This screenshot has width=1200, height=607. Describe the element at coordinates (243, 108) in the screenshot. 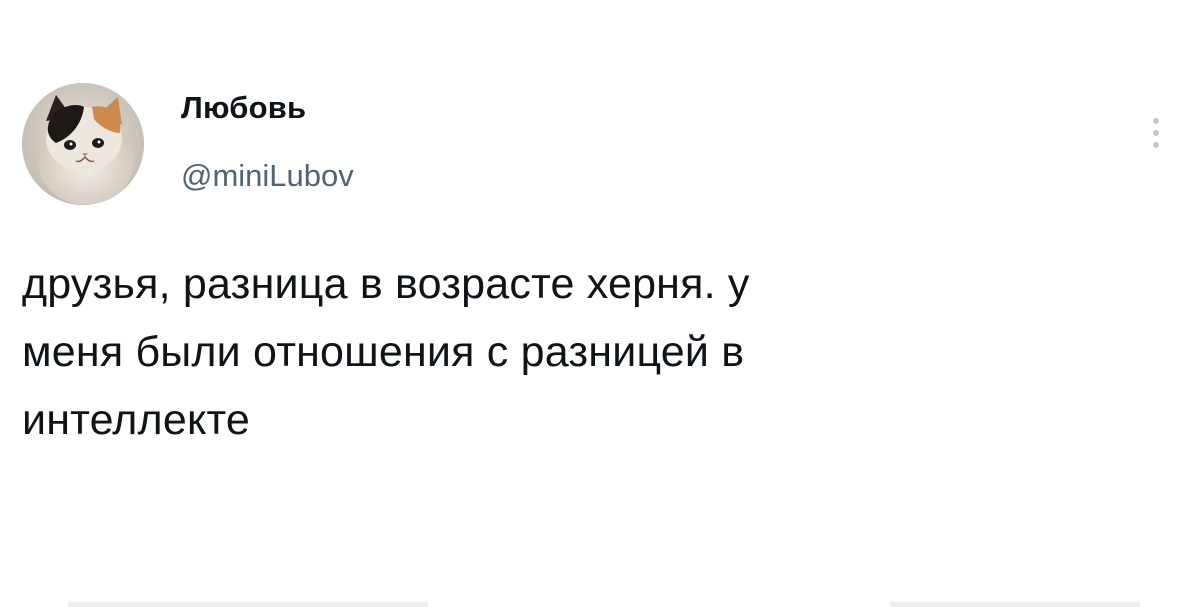

I see `author-display-name: Любовь` at that location.